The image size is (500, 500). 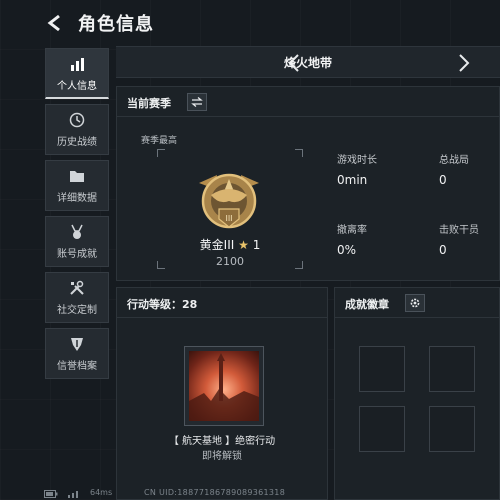 What do you see at coordinates (222, 456) in the screenshot?
I see `mission-status: 即将解锁` at bounding box center [222, 456].